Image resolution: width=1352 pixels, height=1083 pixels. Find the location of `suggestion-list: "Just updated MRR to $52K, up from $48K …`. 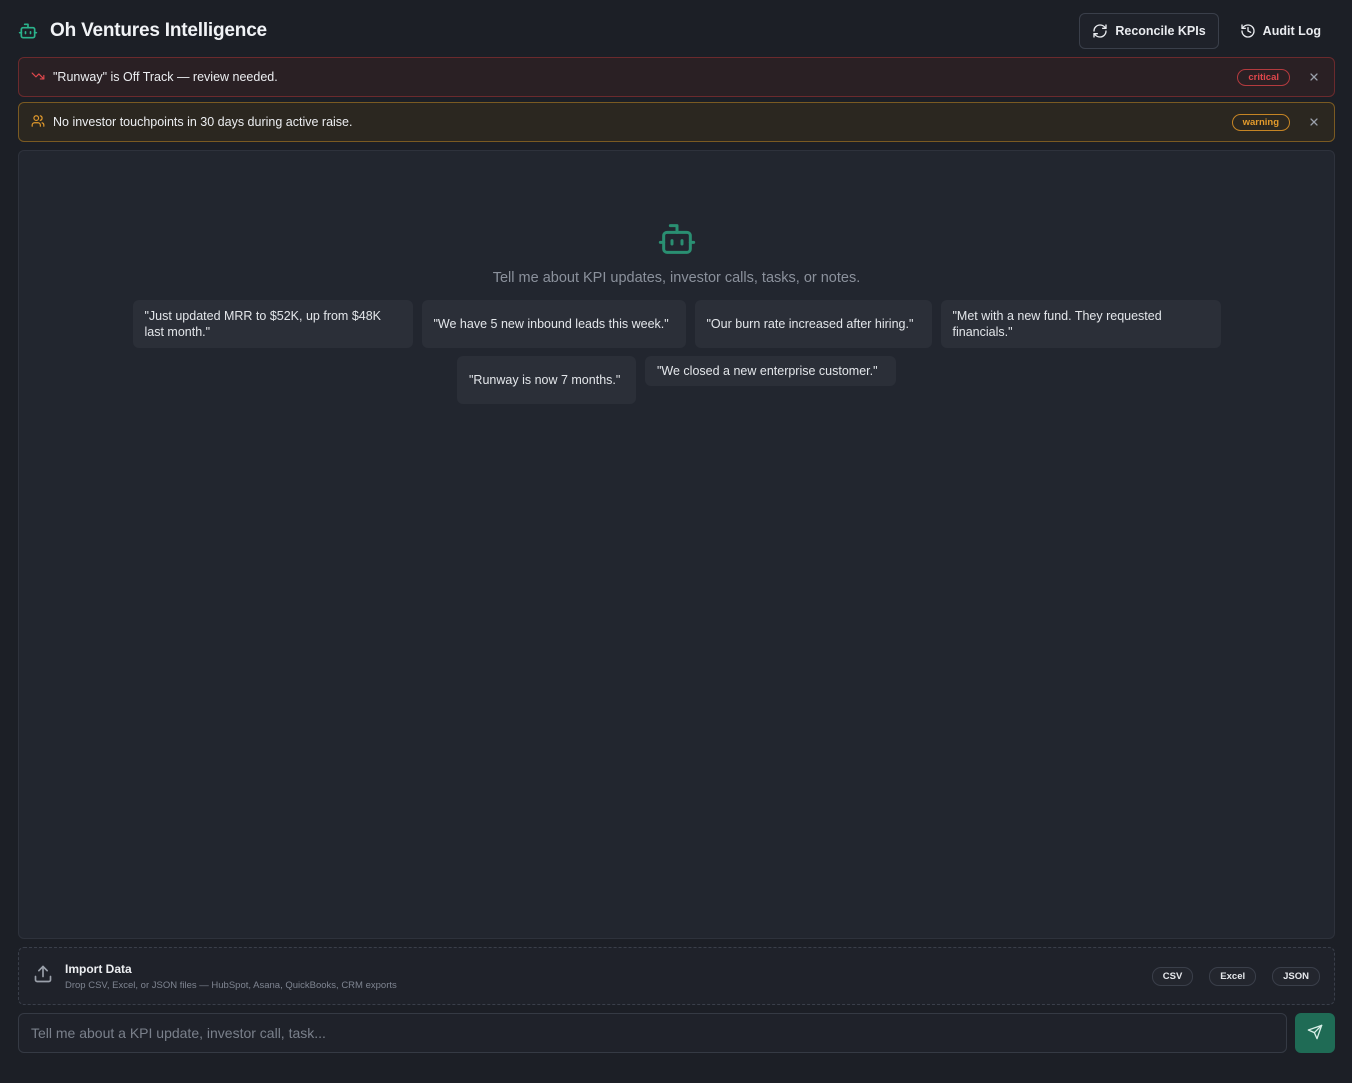

suggestion-list: "Just updated MRR to $52K, up from $48K … is located at coordinates (676, 352).